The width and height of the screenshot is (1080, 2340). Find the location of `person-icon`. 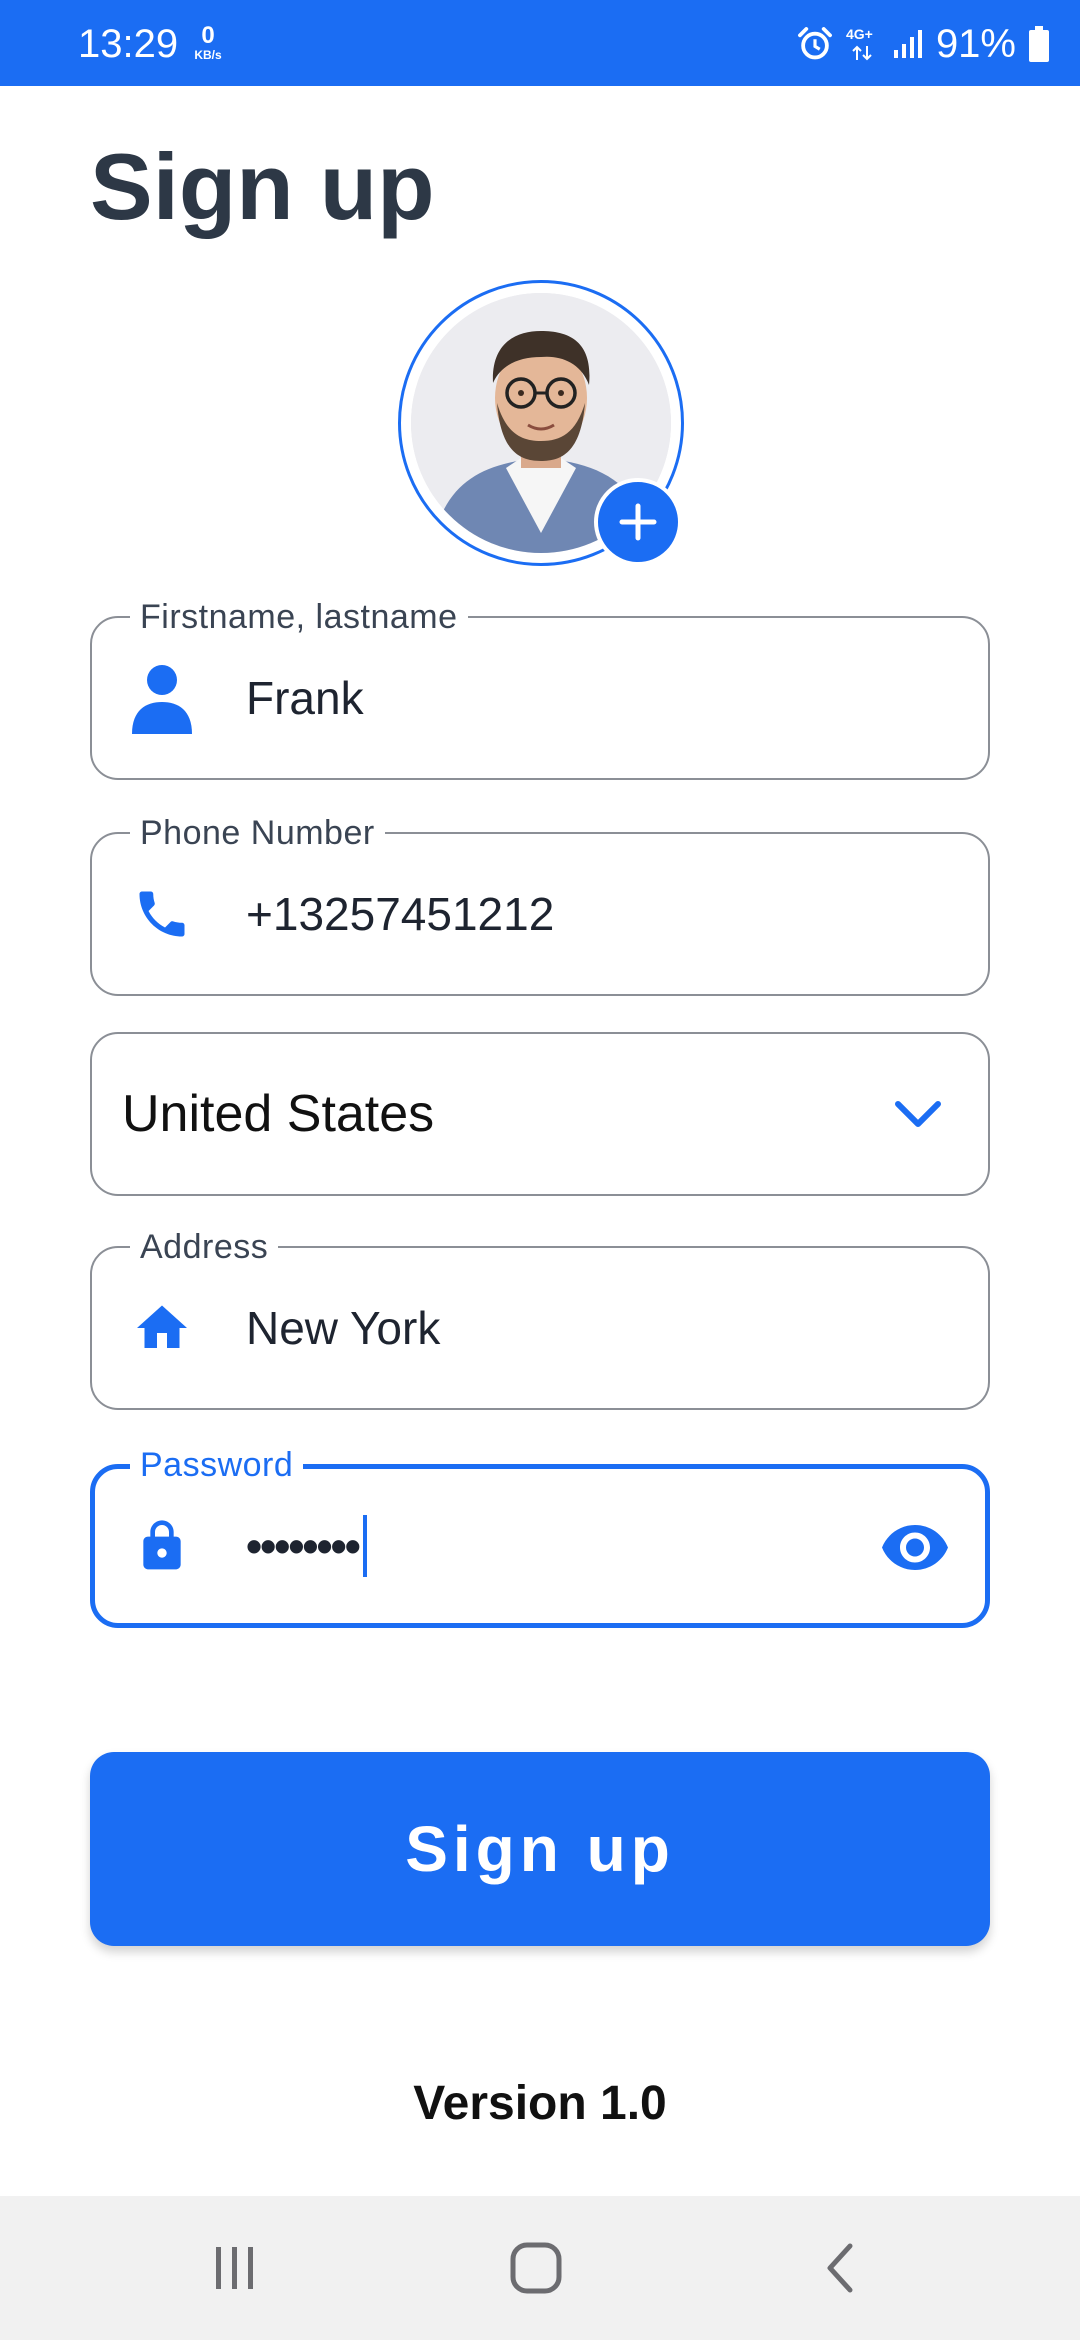

person-icon is located at coordinates (162, 699).